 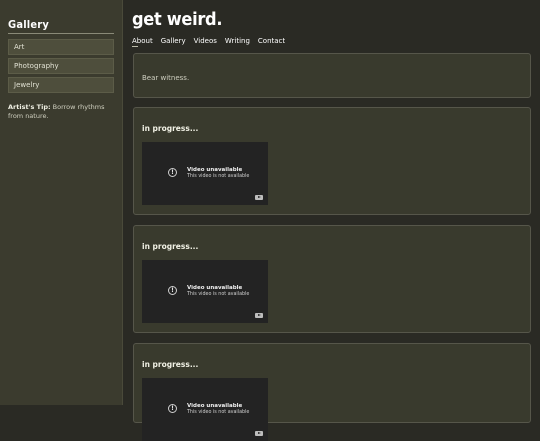 I want to click on sidebar-item-photography: Photography, so click(x=61, y=66).